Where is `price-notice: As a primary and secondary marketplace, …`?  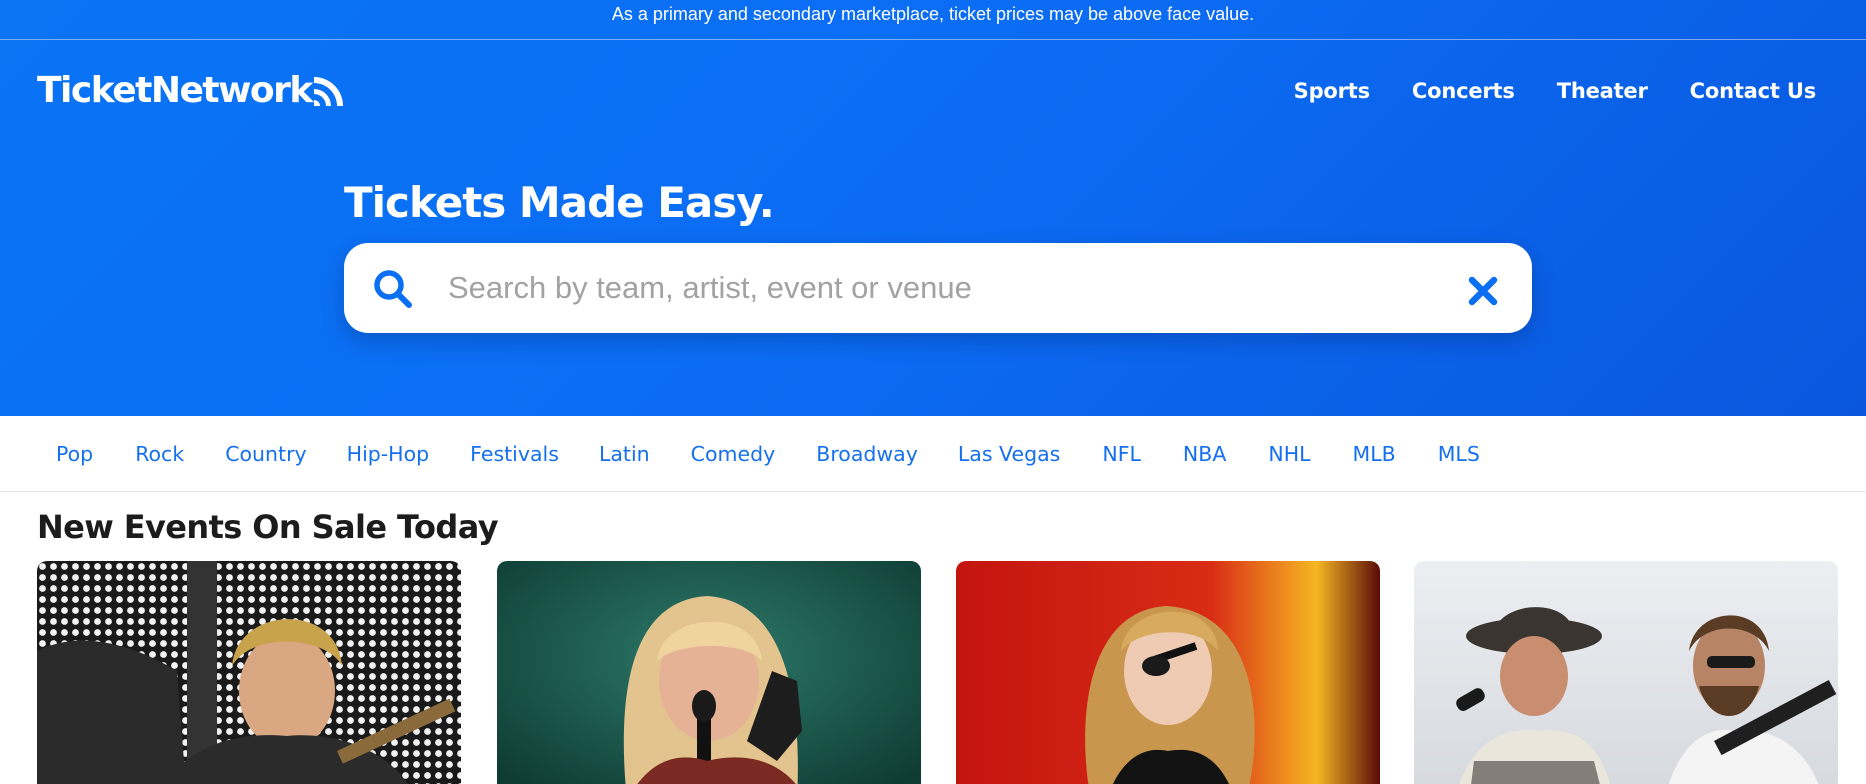
price-notice: As a primary and secondary marketplace, … is located at coordinates (933, 20).